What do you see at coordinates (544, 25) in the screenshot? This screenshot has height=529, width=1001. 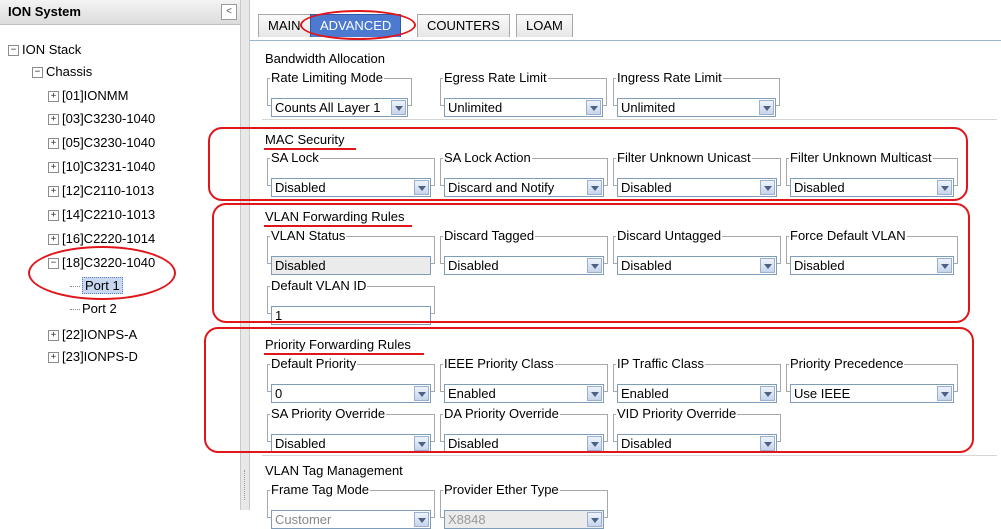 I see `tab-loam: LOAM` at bounding box center [544, 25].